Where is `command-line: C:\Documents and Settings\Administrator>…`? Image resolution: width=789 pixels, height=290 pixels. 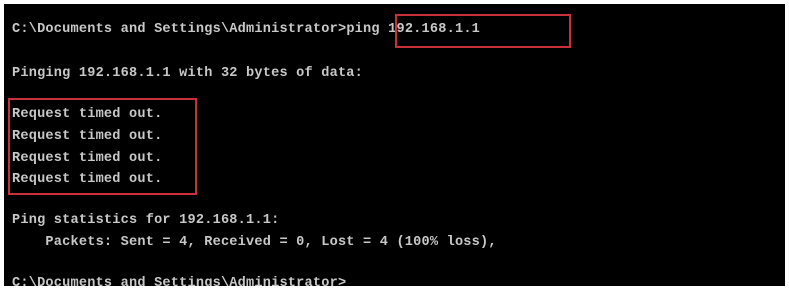 command-line: C:\Documents and Settings\Administrator>… is located at coordinates (246, 30).